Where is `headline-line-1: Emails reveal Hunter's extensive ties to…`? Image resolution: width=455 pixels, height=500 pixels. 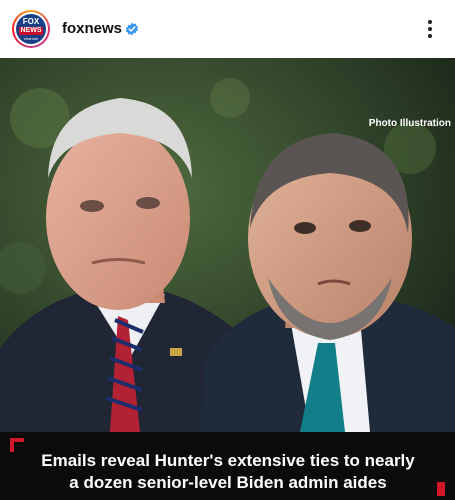 headline-line-1: Emails reveal Hunter's extensive ties to… is located at coordinates (228, 460).